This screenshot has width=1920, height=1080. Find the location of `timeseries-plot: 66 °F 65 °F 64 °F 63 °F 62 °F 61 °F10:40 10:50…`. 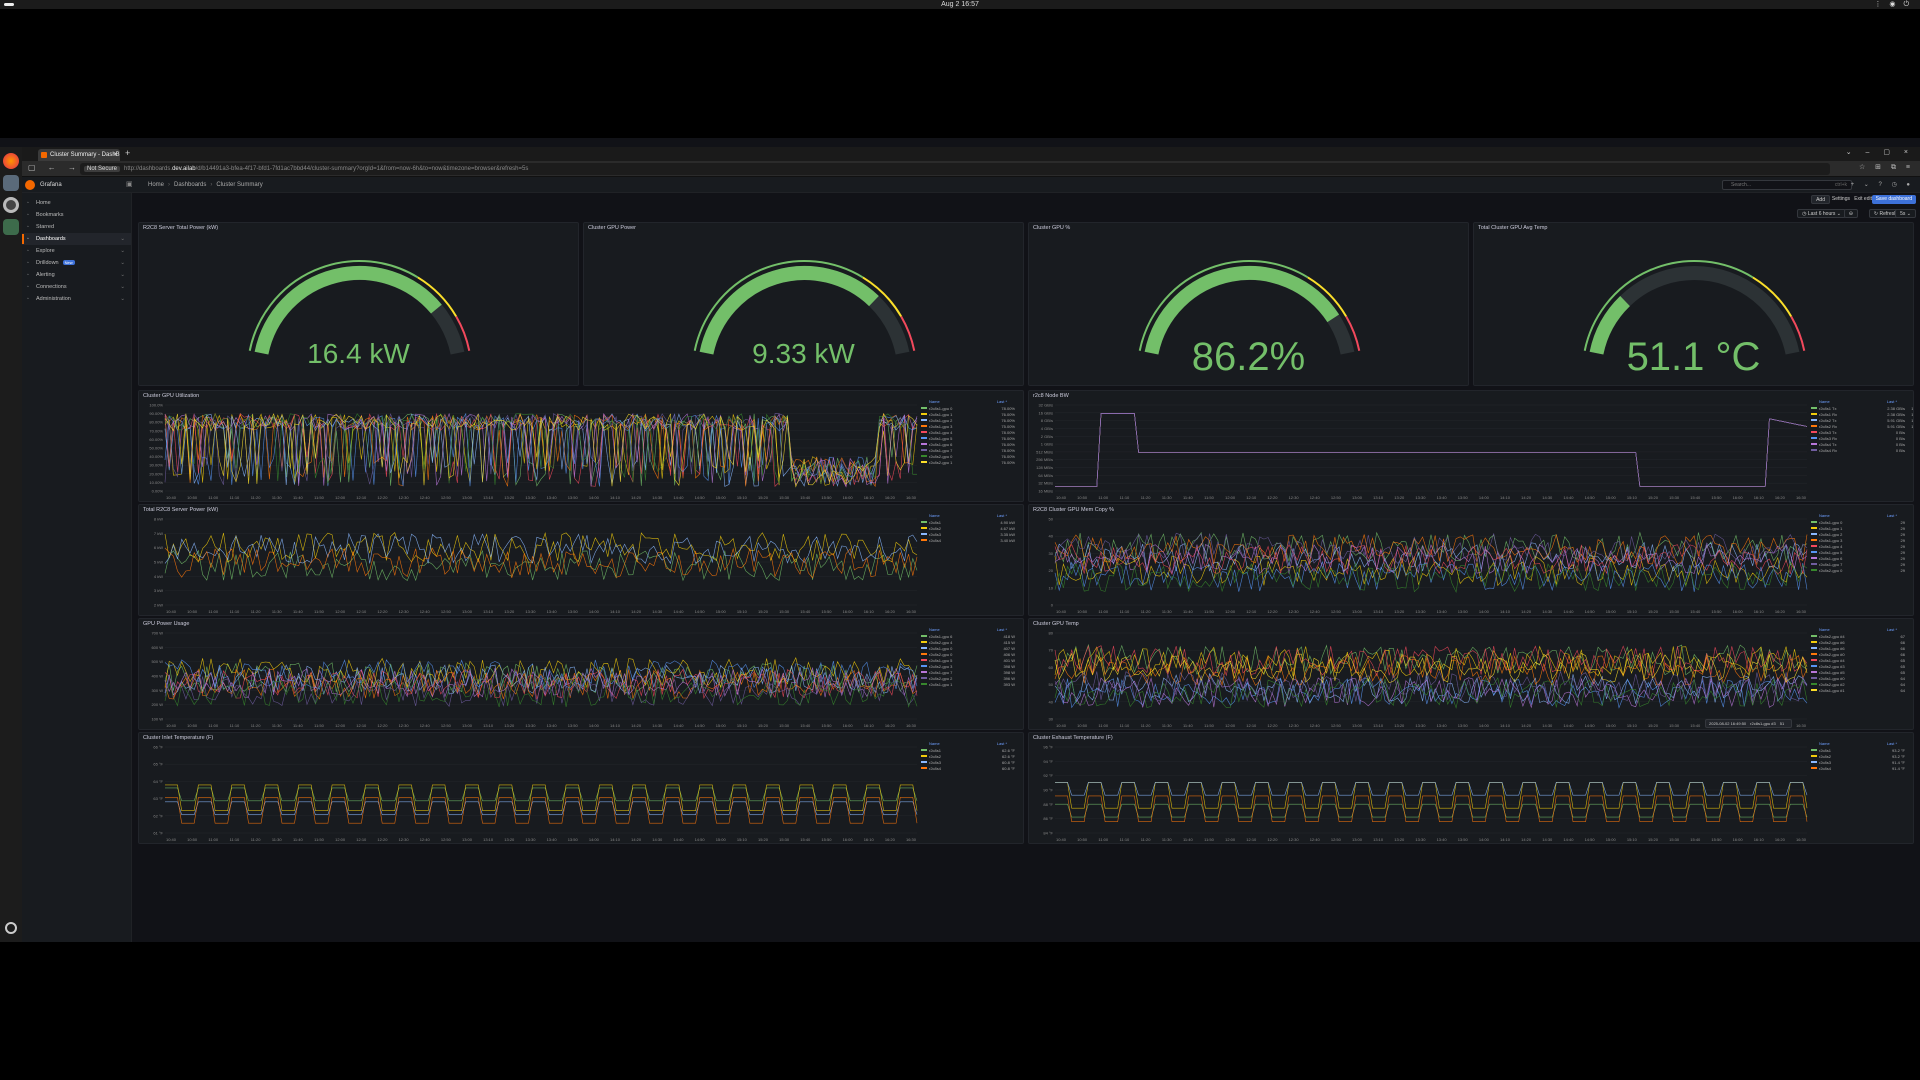

timeseries-plot: 66 °F 65 °F 64 °F 63 °F 62 °F 61 °F10:40 10:50… is located at coordinates (581, 788).